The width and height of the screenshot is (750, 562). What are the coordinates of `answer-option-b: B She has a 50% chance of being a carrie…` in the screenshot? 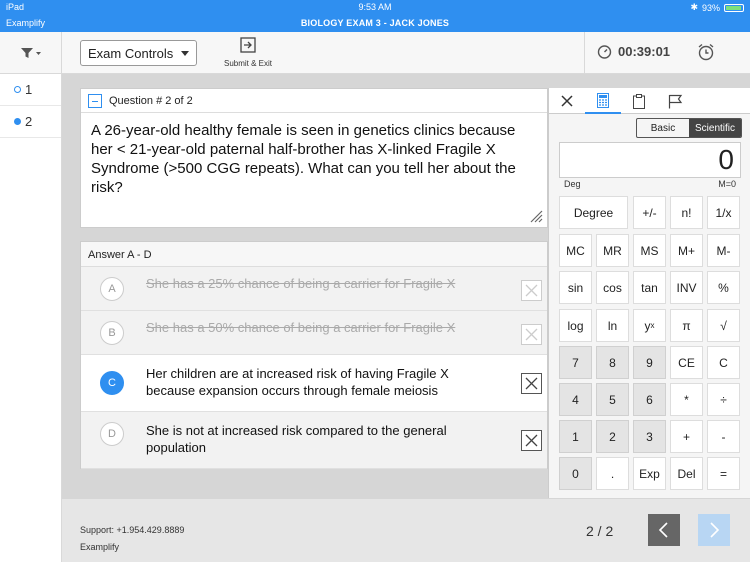 It's located at (314, 333).